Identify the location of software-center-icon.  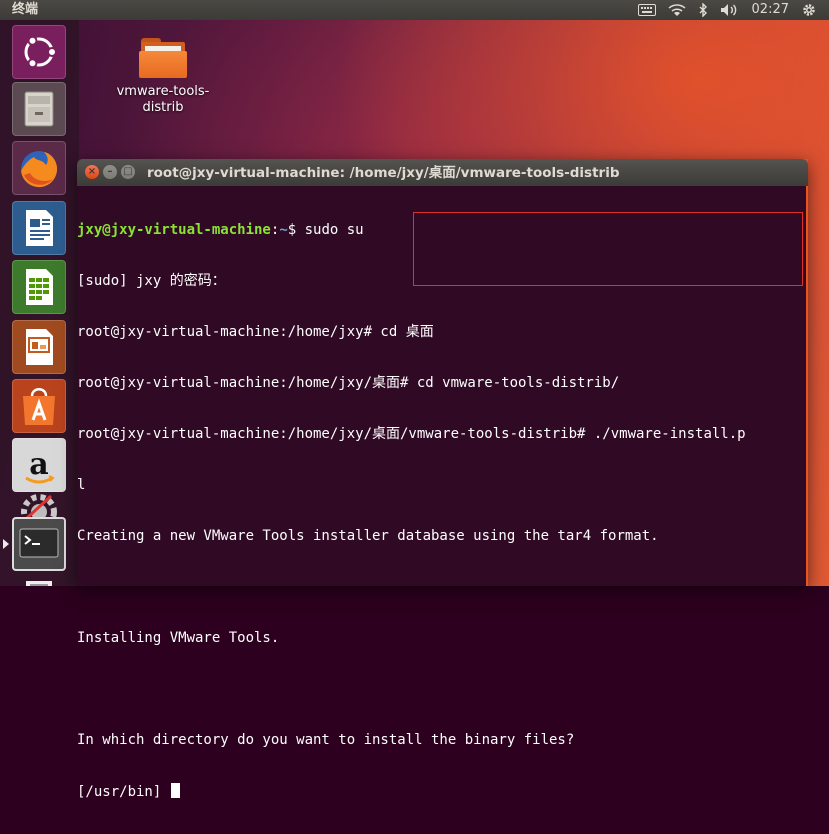
(39, 406).